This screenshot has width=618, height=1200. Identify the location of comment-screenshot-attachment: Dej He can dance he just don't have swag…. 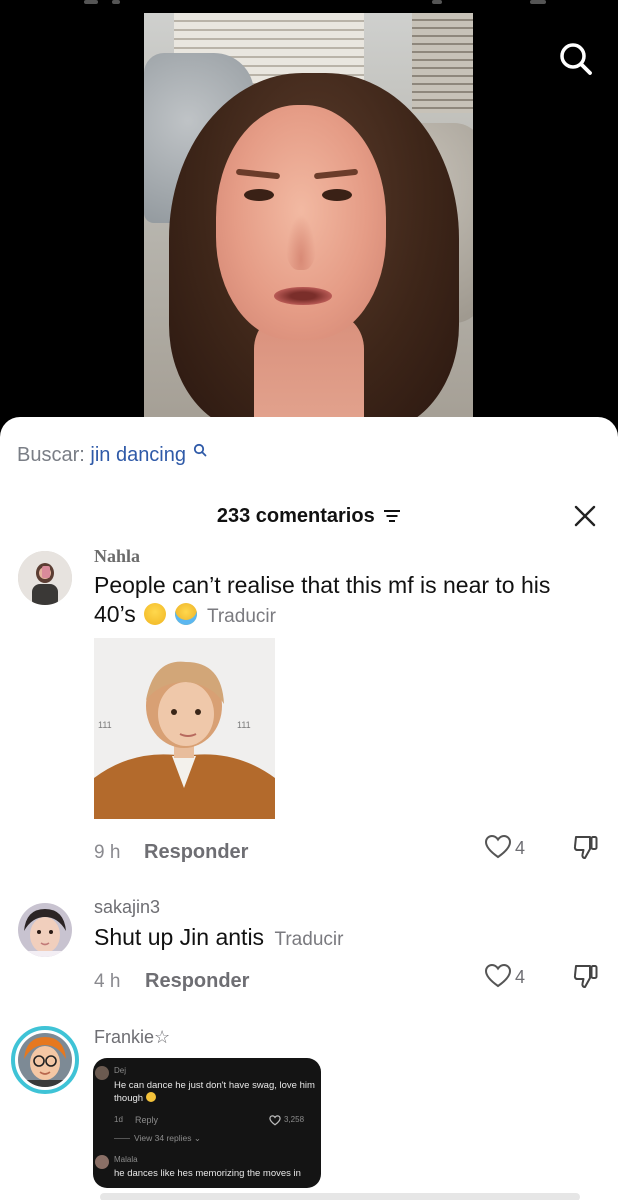
(207, 1123).